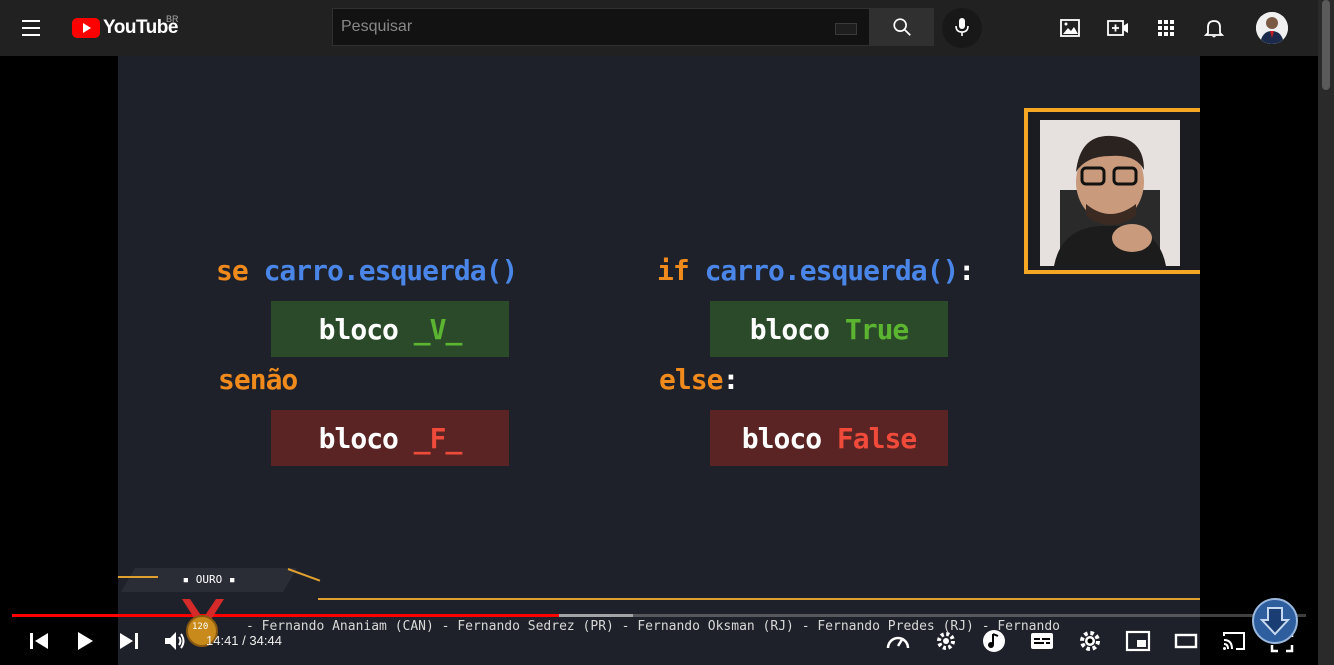 The width and height of the screenshot is (1334, 665). I want to click on subtitles-button, so click(1042, 641).